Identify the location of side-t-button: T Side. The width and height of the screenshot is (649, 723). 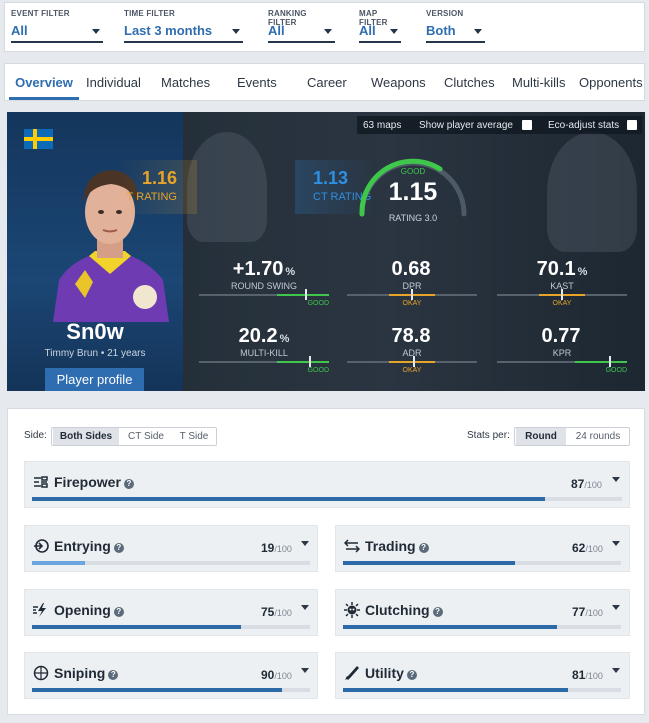
(194, 436).